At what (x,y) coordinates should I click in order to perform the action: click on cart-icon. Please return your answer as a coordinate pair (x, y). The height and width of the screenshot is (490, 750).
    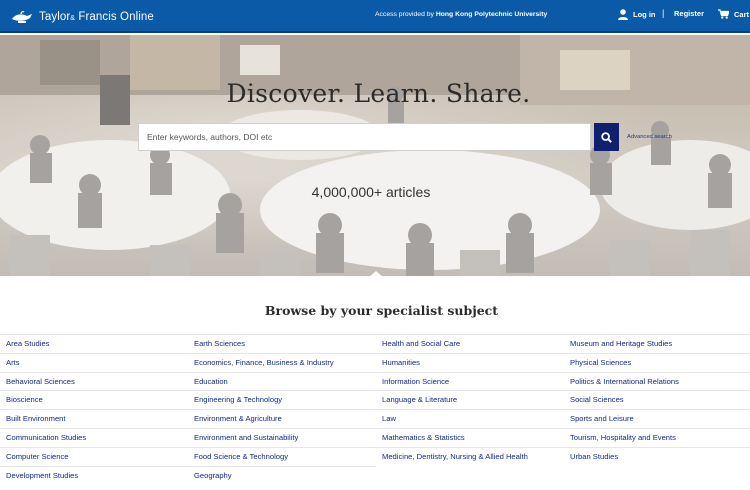
    Looking at the image, I should click on (723, 14).